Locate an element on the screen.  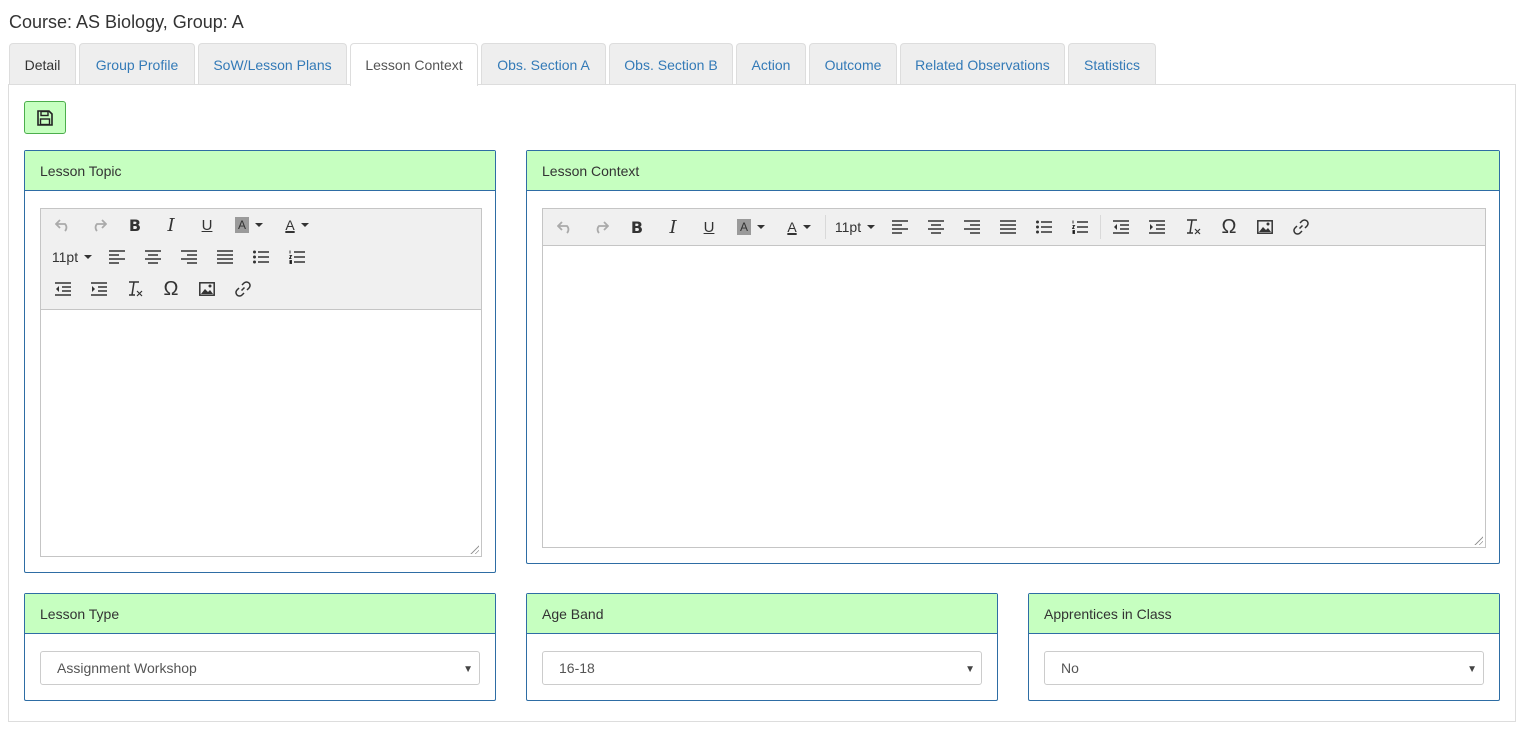
tab-related-observations: Related Observations is located at coordinates (982, 64).